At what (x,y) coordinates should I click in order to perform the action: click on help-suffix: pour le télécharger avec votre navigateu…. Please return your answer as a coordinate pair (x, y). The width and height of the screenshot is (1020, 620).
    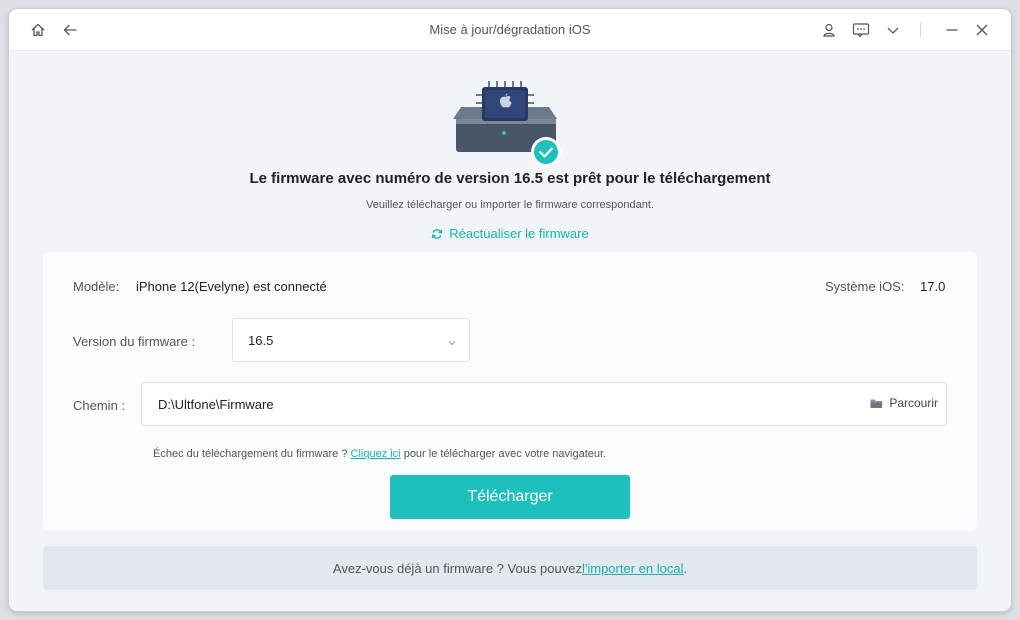
    Looking at the image, I should click on (503, 454).